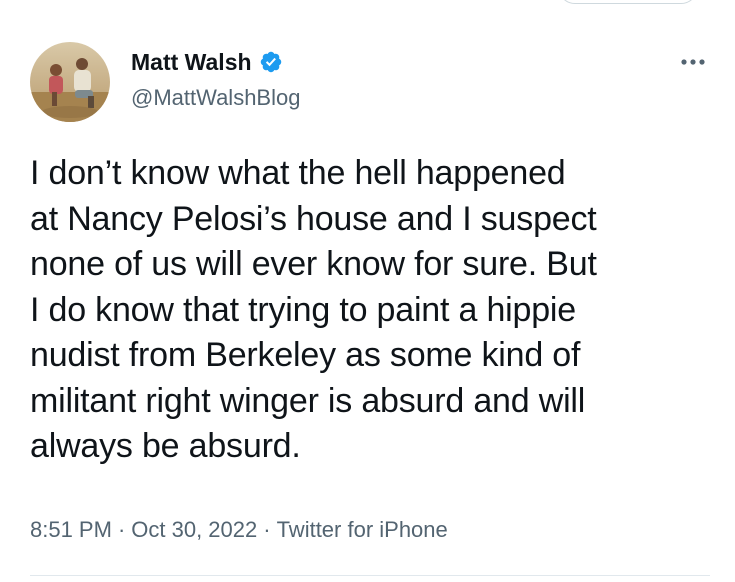 Image resolution: width=735 pixels, height=582 pixels. Describe the element at coordinates (215, 98) in the screenshot. I see `author-handle: @MattWalshBlog` at that location.